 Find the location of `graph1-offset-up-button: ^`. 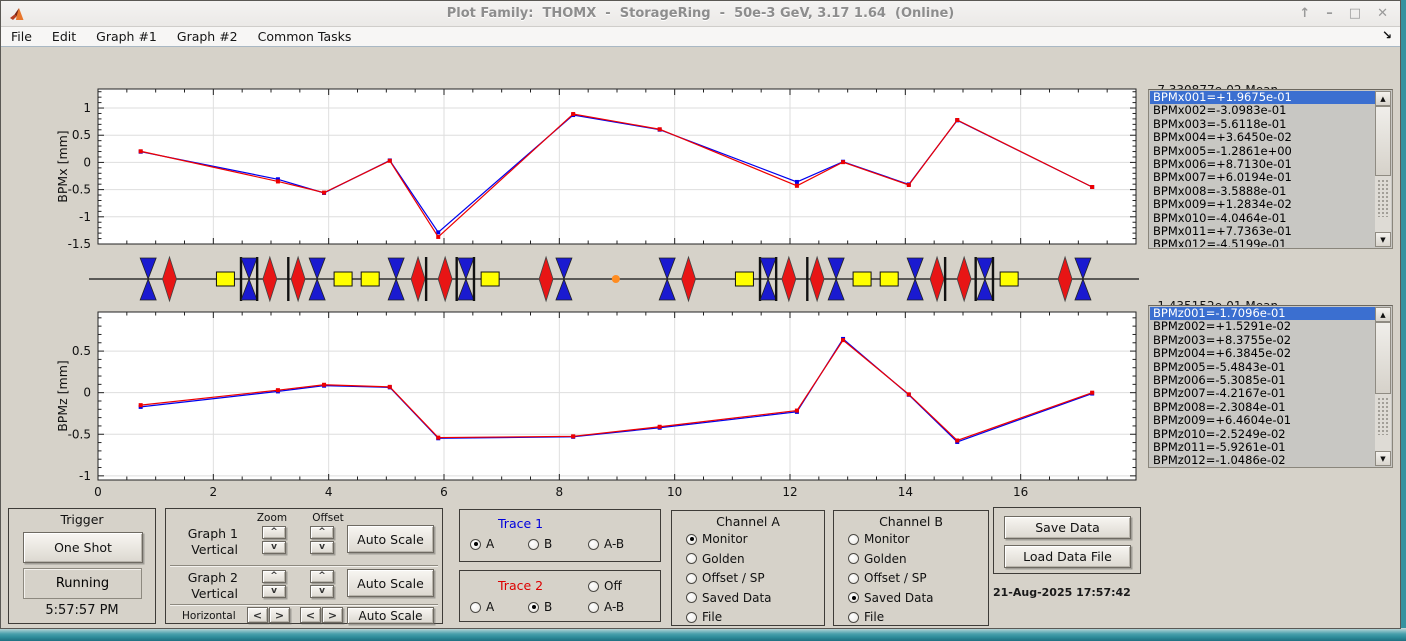

graph1-offset-up-button: ^ is located at coordinates (322, 532).